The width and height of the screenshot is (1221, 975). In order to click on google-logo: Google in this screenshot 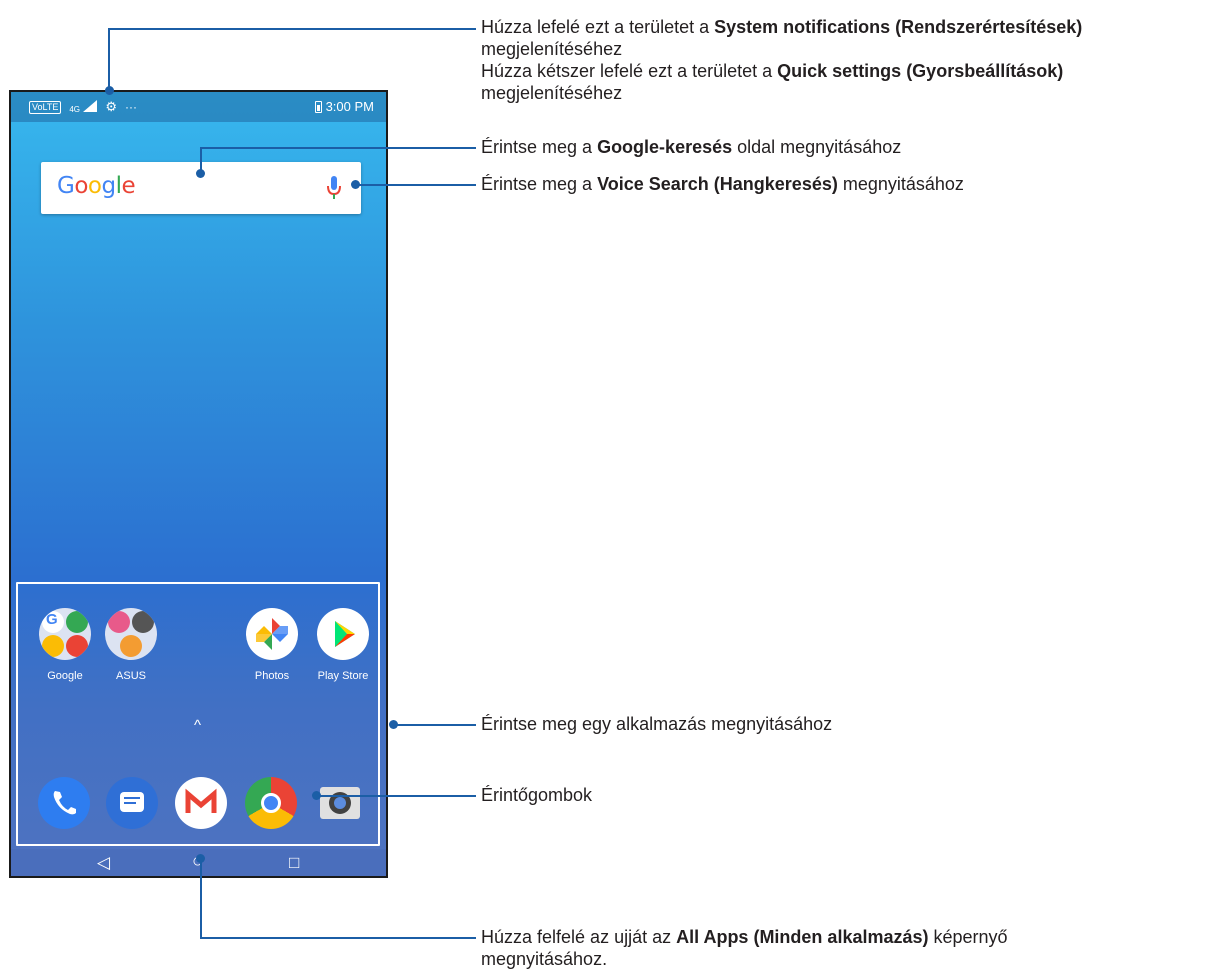, I will do `click(96, 186)`.